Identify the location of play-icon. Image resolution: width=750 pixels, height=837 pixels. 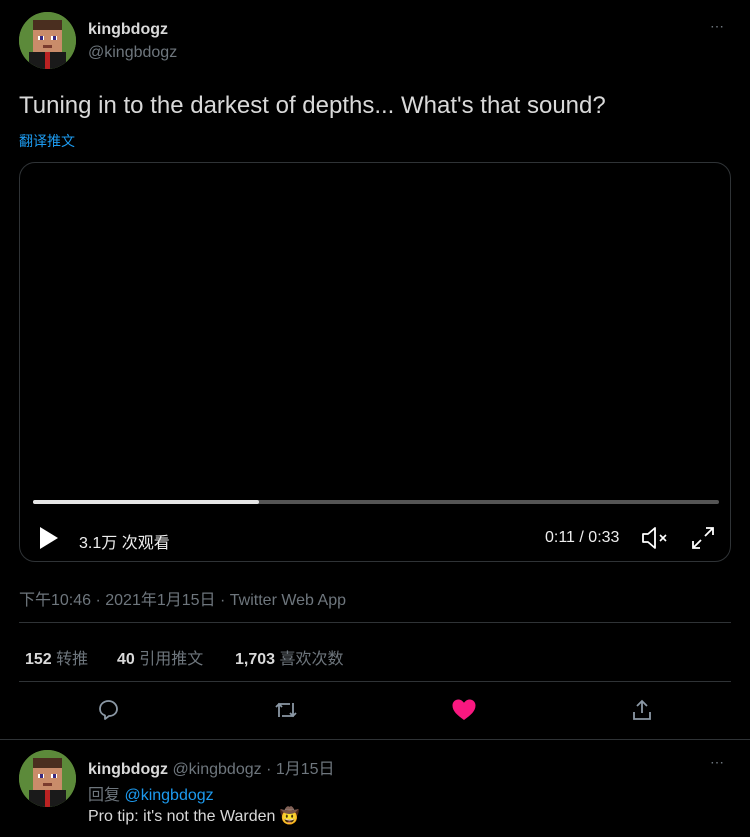
(49, 538).